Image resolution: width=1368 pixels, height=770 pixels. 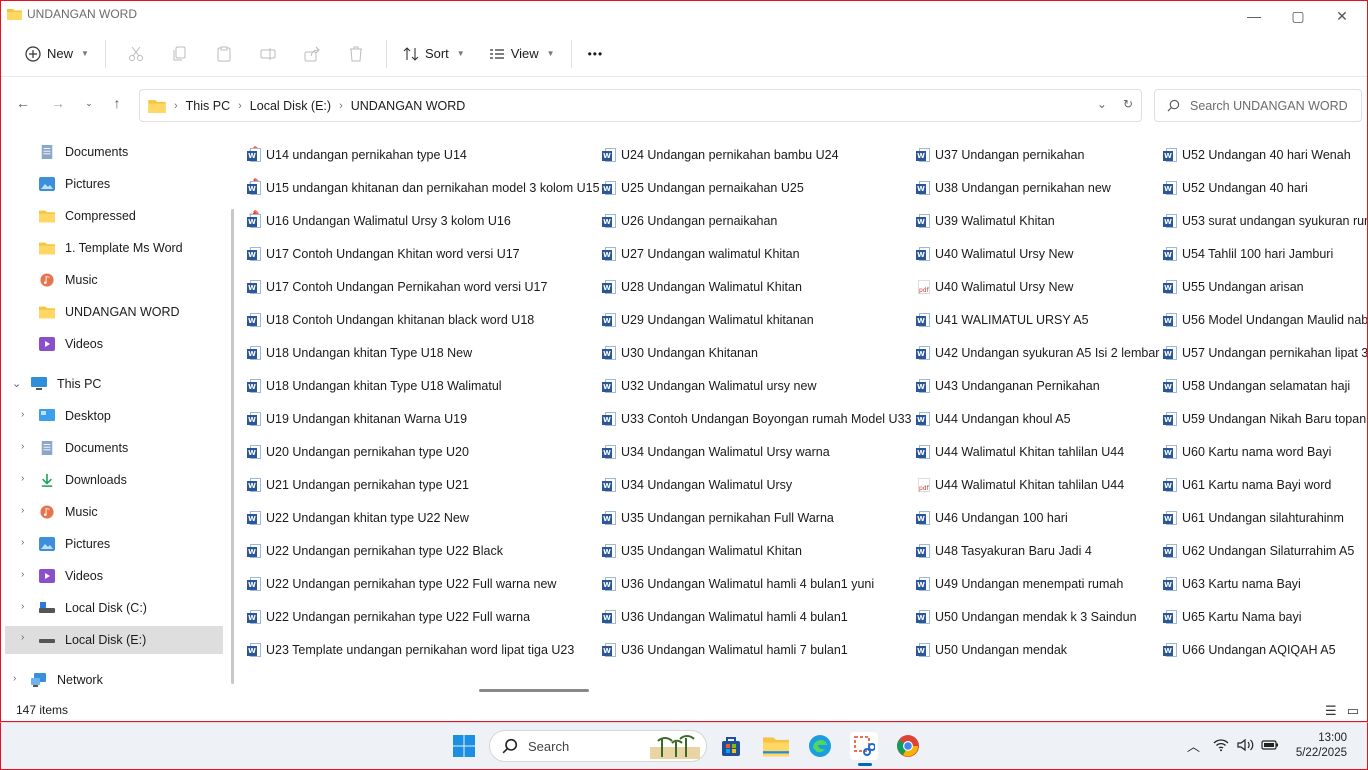 What do you see at coordinates (290, 106) in the screenshot?
I see `breadcrumb-local-disk-e: Local Disk (E:)` at bounding box center [290, 106].